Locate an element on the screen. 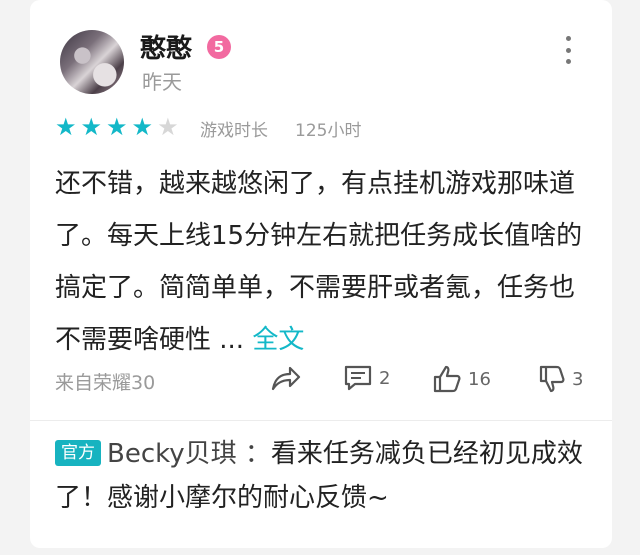 This screenshot has width=640, height=555. comment-count: 2 is located at coordinates (385, 378).